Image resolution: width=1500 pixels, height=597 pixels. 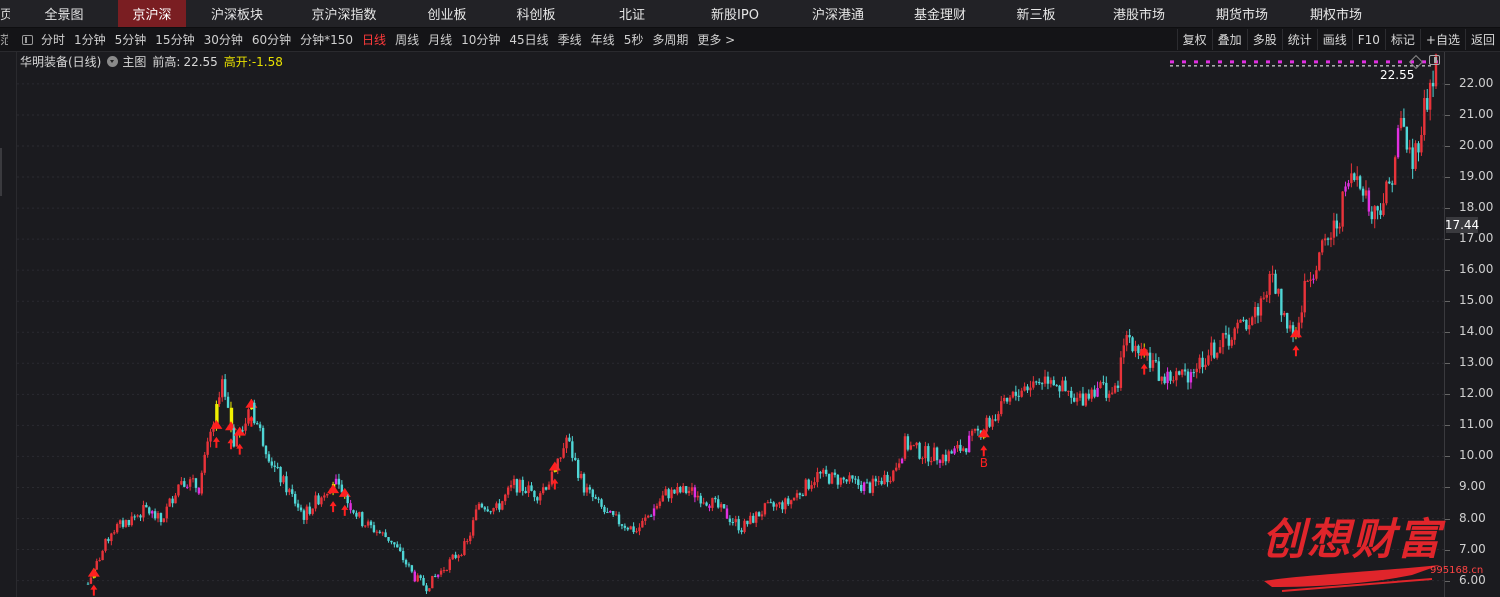 I want to click on period-0: 分时, so click(x=53, y=39).